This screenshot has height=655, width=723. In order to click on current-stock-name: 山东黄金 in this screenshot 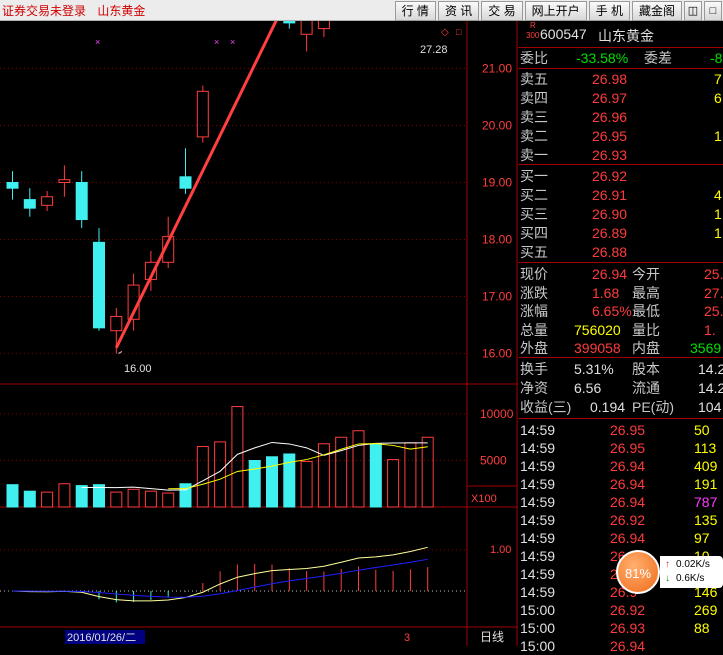, I will do `click(121, 11)`.